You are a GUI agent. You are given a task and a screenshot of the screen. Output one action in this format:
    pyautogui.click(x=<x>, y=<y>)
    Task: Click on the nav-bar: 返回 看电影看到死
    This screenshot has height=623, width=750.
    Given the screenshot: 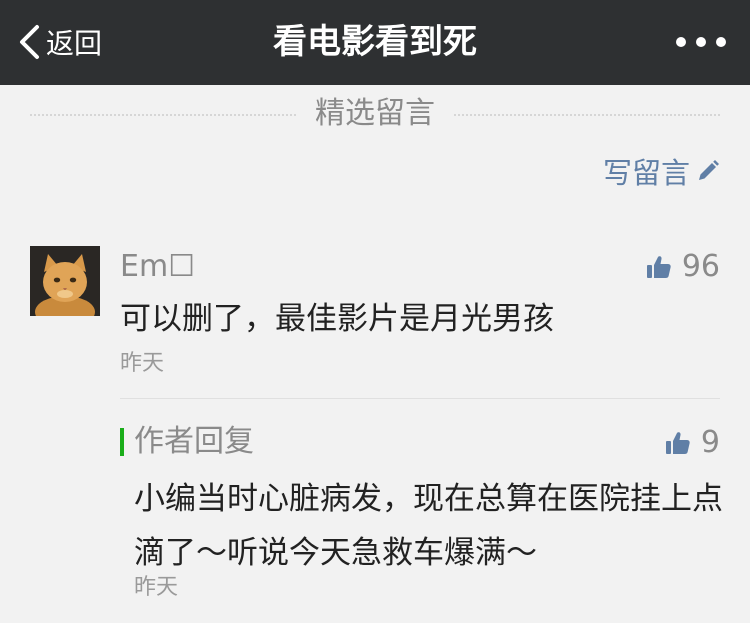 What is the action you would take?
    pyautogui.click(x=375, y=42)
    